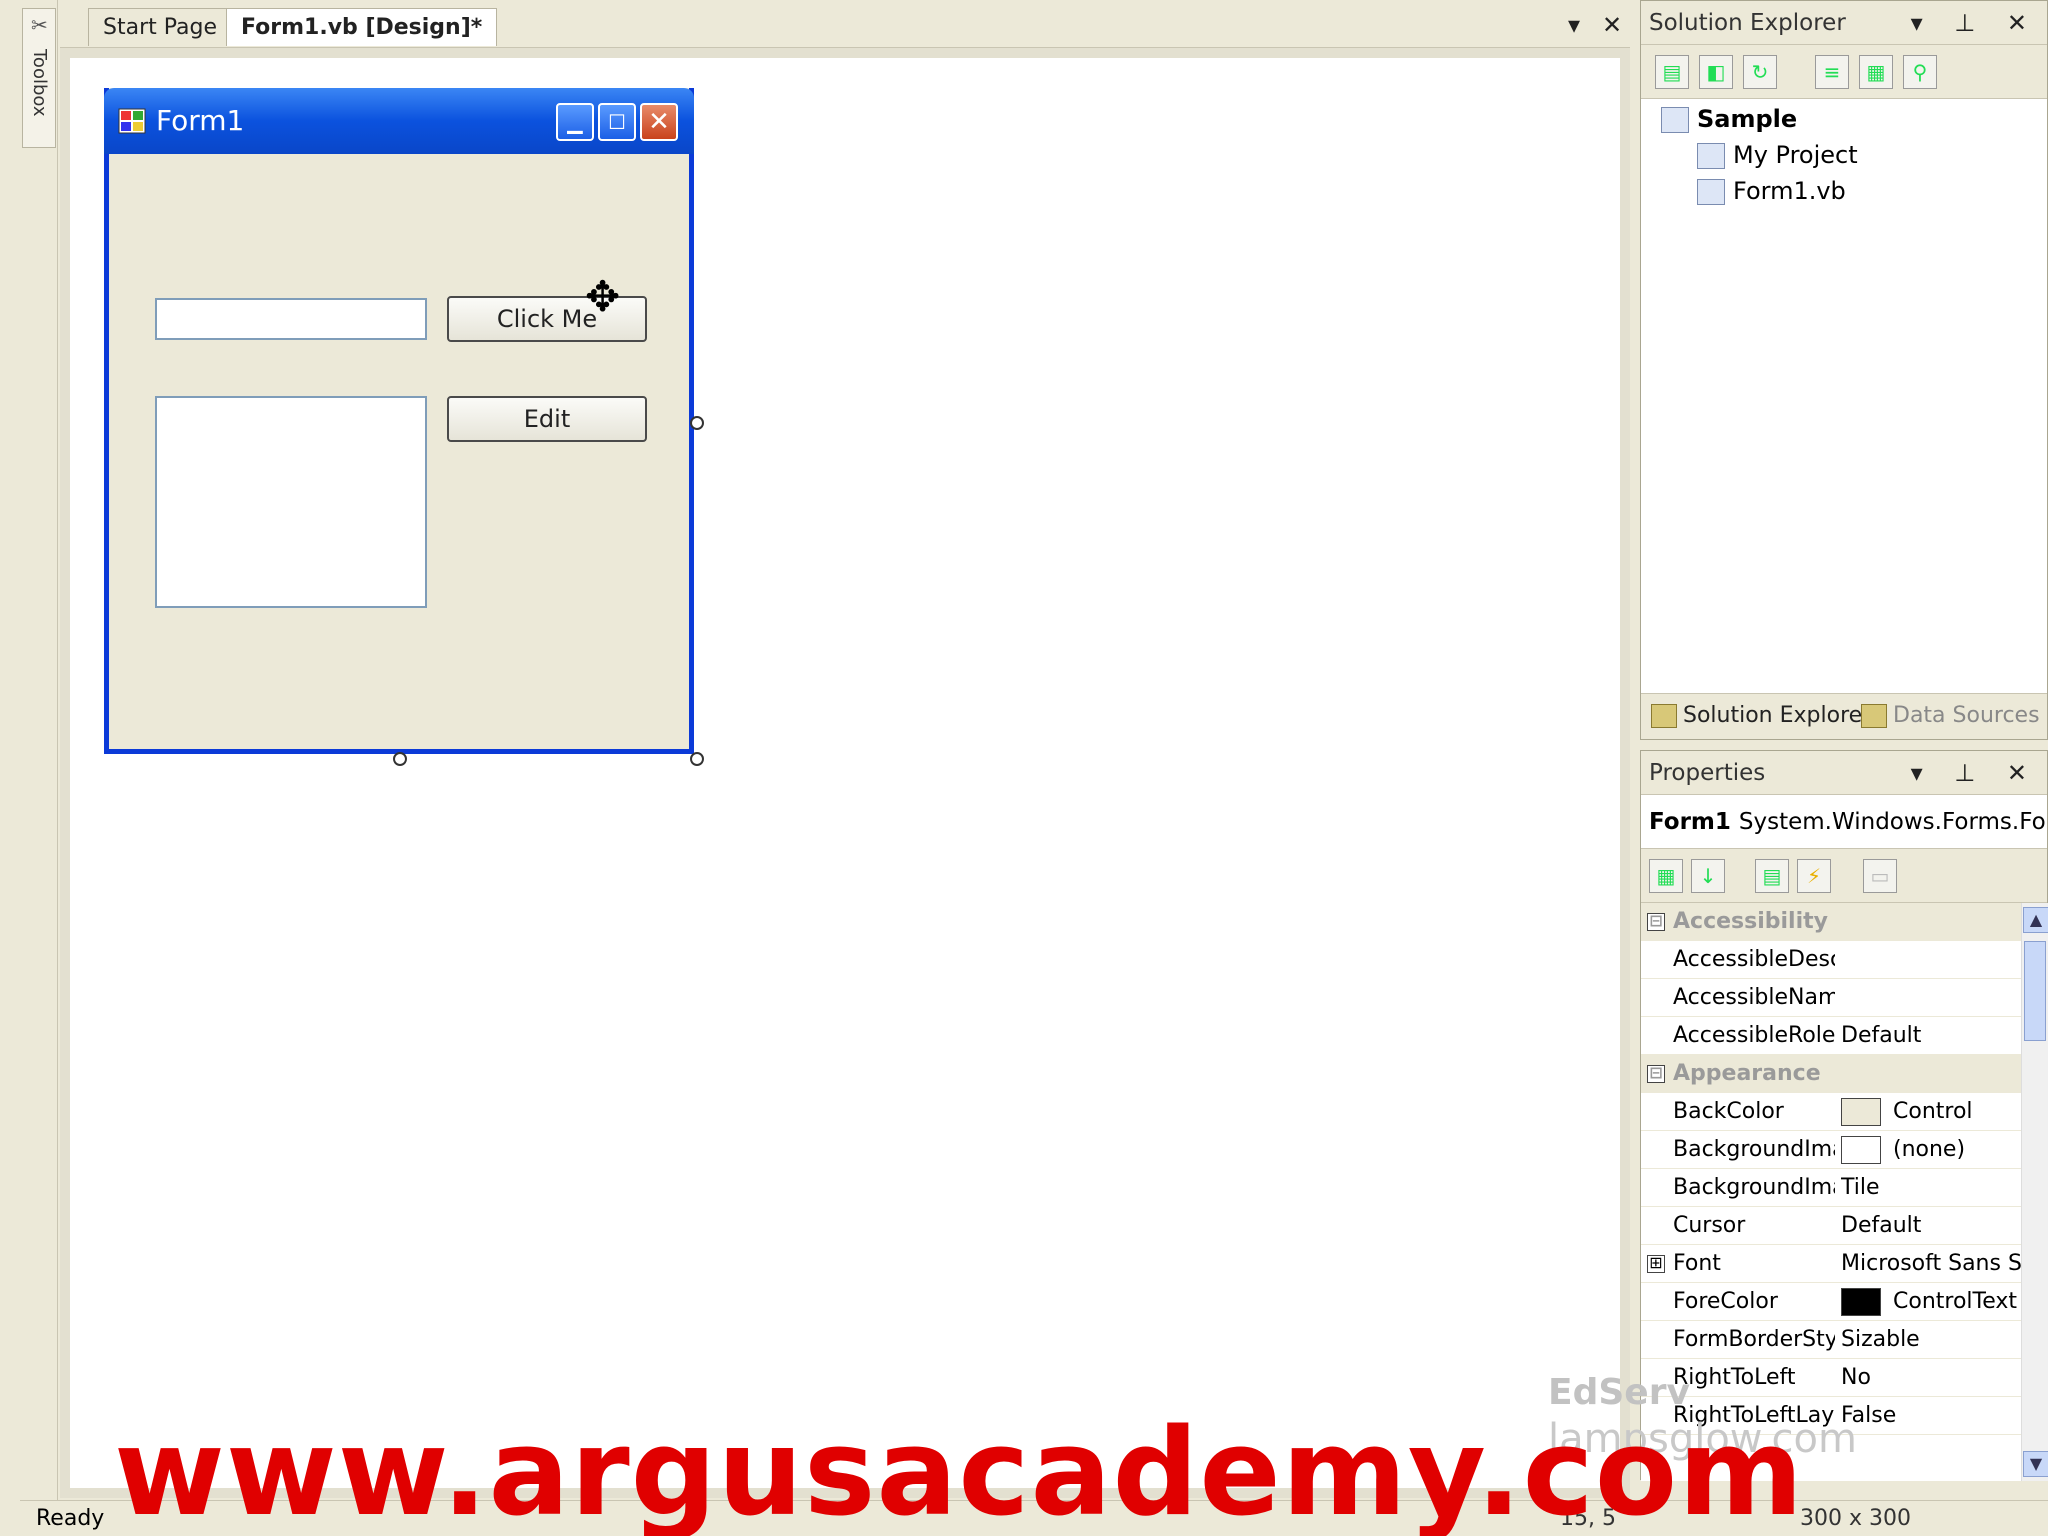 Image resolution: width=2048 pixels, height=1536 pixels. What do you see at coordinates (2035, 991) in the screenshot?
I see `scroll-thumb` at bounding box center [2035, 991].